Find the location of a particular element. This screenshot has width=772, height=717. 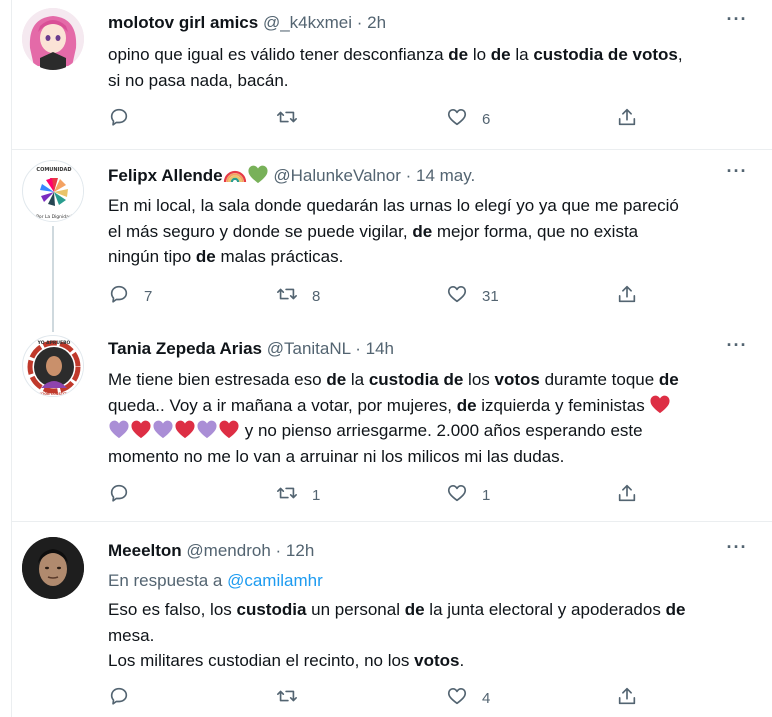

text-run: duramte toque is located at coordinates (599, 379).